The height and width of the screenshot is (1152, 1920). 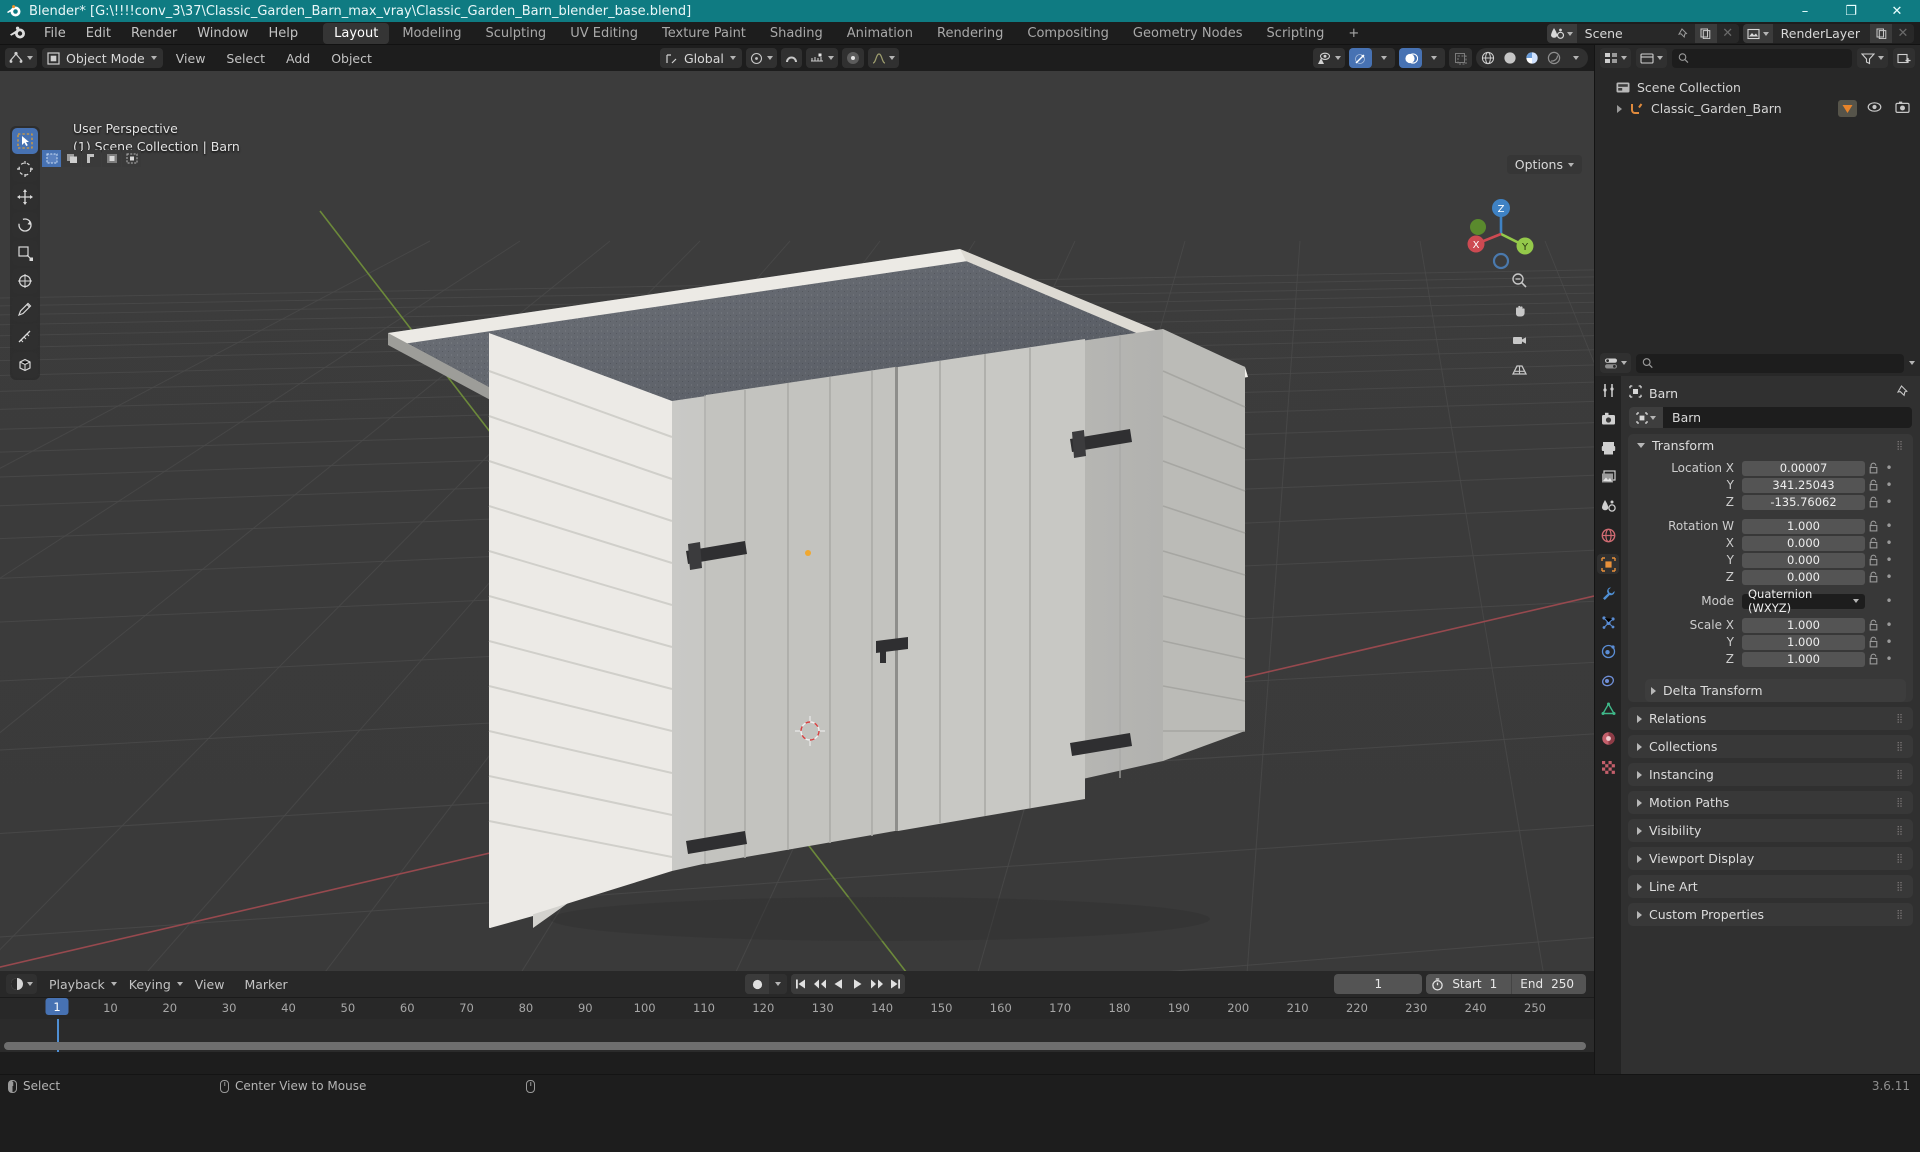 What do you see at coordinates (1608, 419) in the screenshot?
I see `tab-render` at bounding box center [1608, 419].